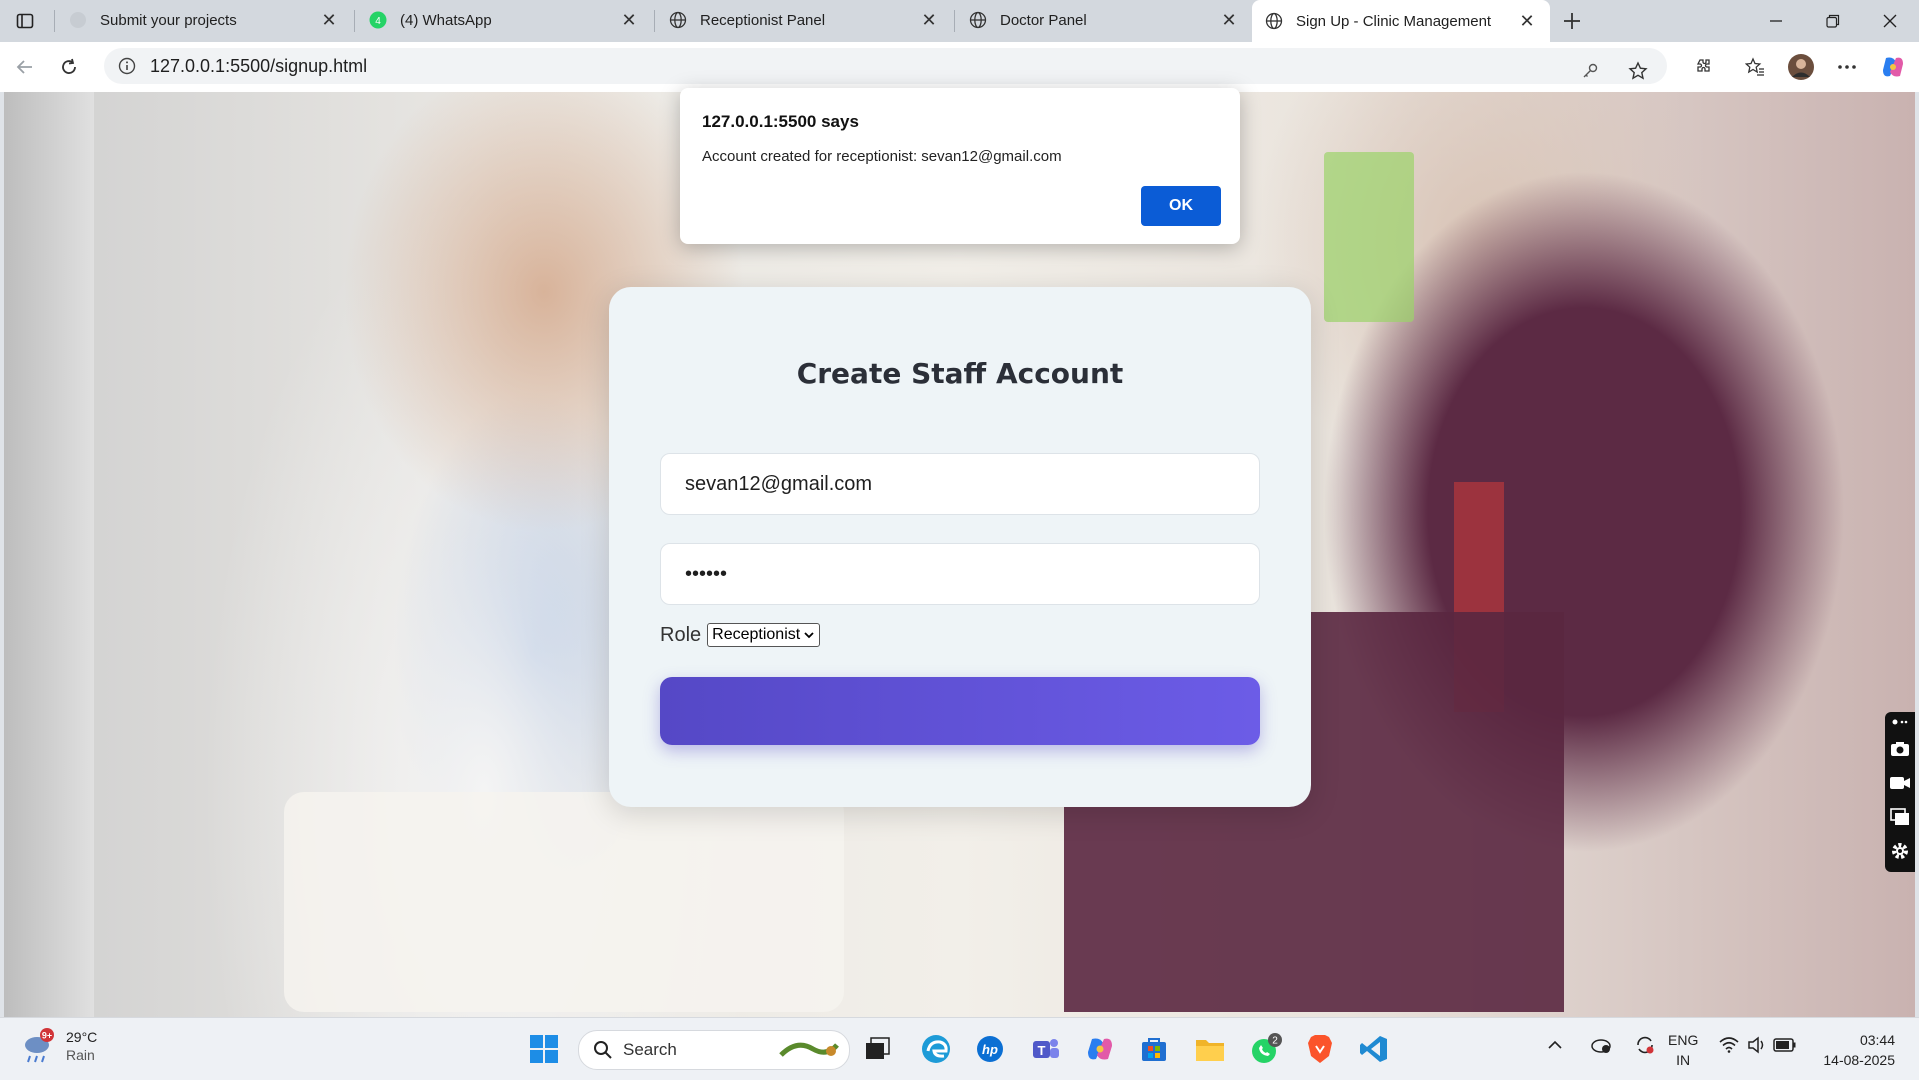 The width and height of the screenshot is (1919, 1080). I want to click on floating-side-toolbar, so click(1900, 792).